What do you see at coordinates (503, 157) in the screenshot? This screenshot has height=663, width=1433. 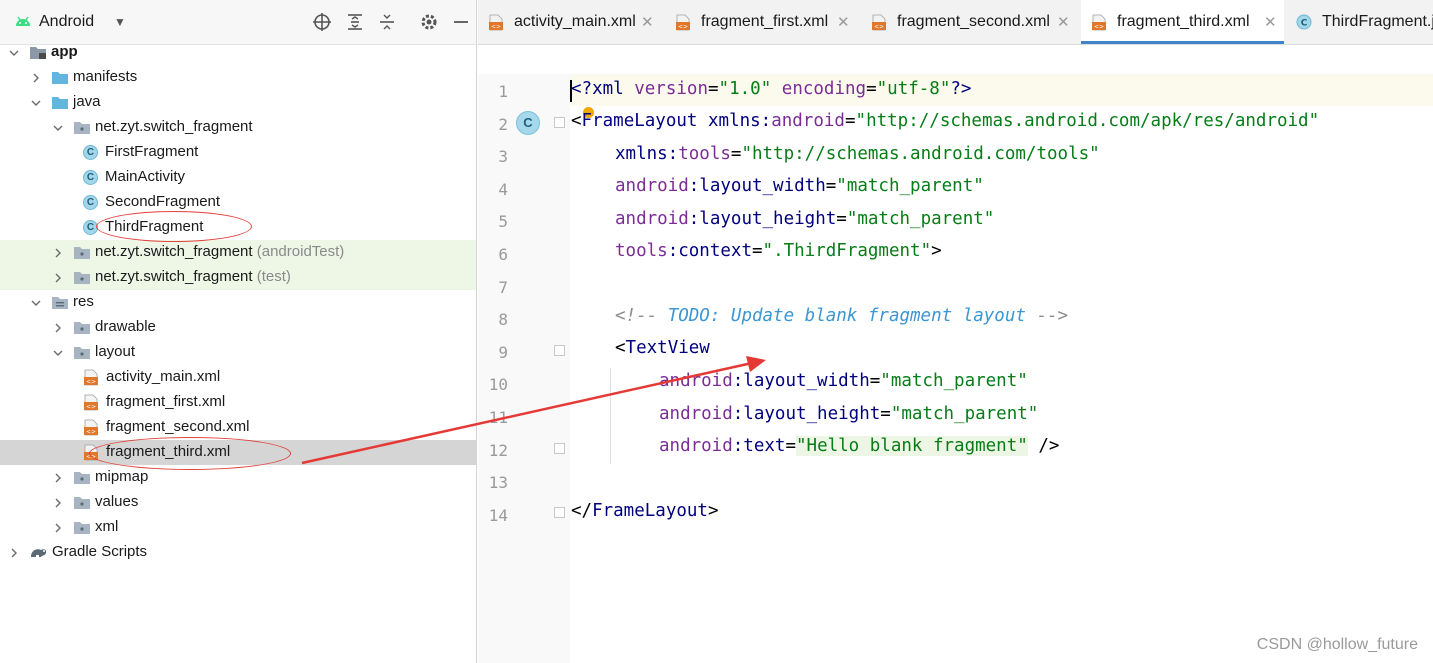 I see `line-number: 3` at bounding box center [503, 157].